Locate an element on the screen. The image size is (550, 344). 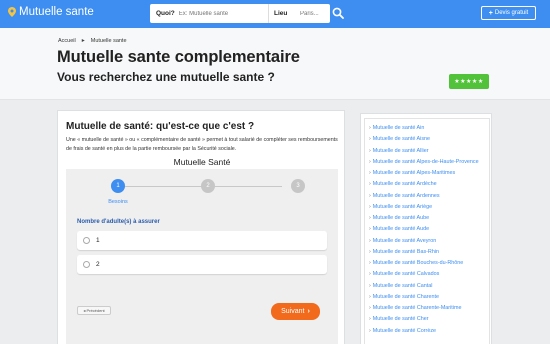
sidebar-department-label: Mutuelle de santé Aube is located at coordinates (401, 218).